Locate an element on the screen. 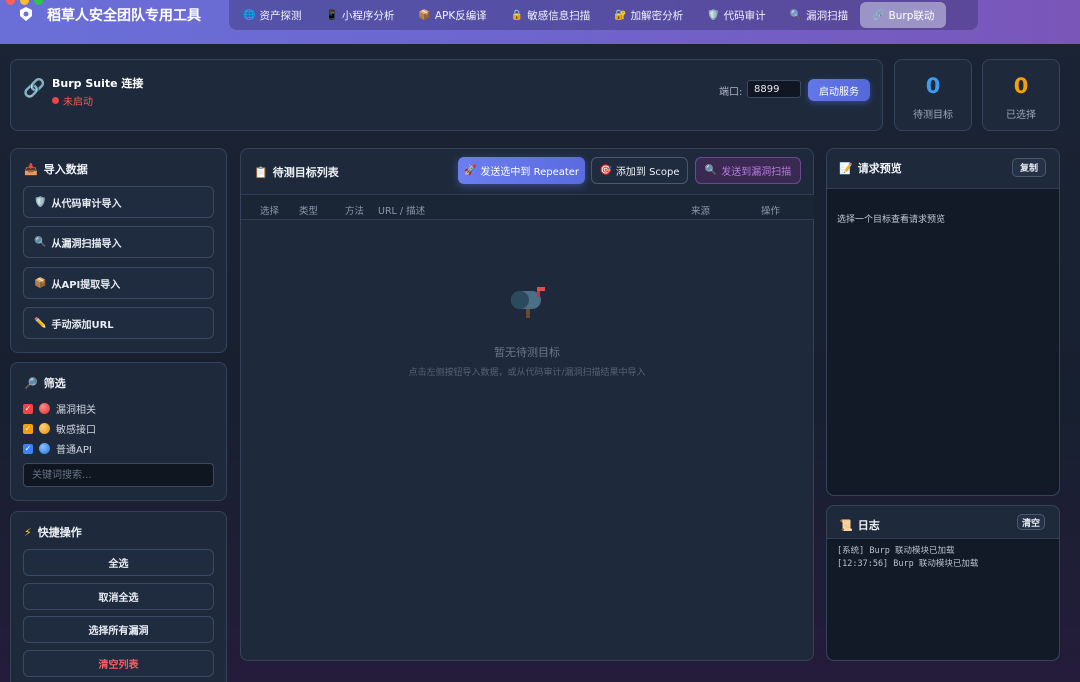  filter-header: 🔎 筛选 is located at coordinates (45, 383).